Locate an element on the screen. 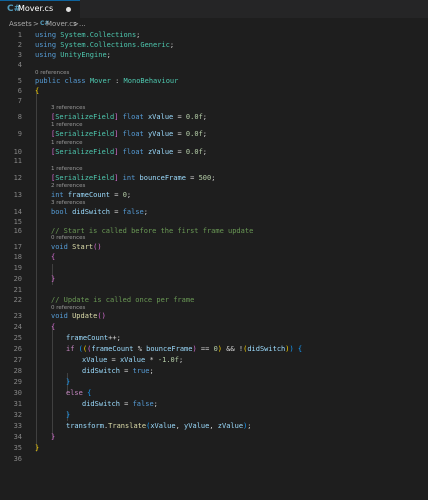 The height and width of the screenshot is (500, 428). line-number: 24 is located at coordinates (17, 327).